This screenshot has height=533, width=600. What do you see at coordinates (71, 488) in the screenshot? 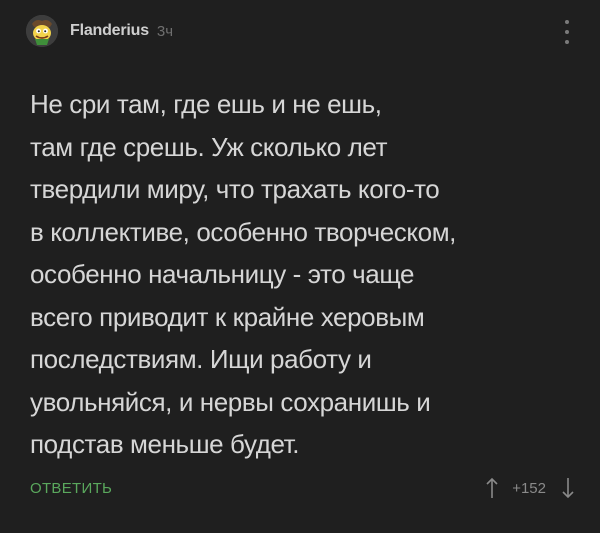
I see `reply-button: ОТВЕТИТЬ` at bounding box center [71, 488].